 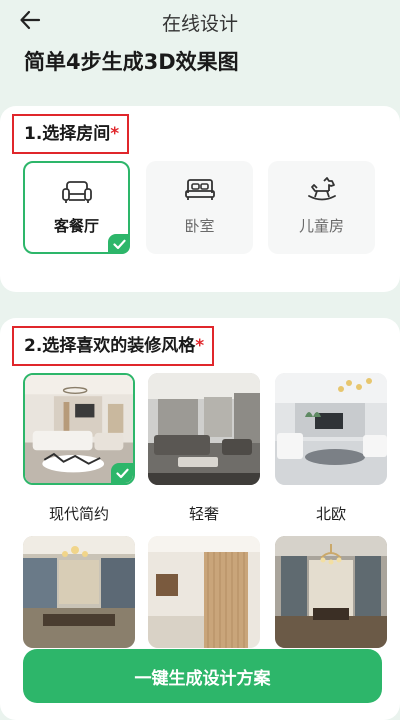 What do you see at coordinates (67, 134) in the screenshot?
I see `room-section-title-text: 1.选择房间` at bounding box center [67, 134].